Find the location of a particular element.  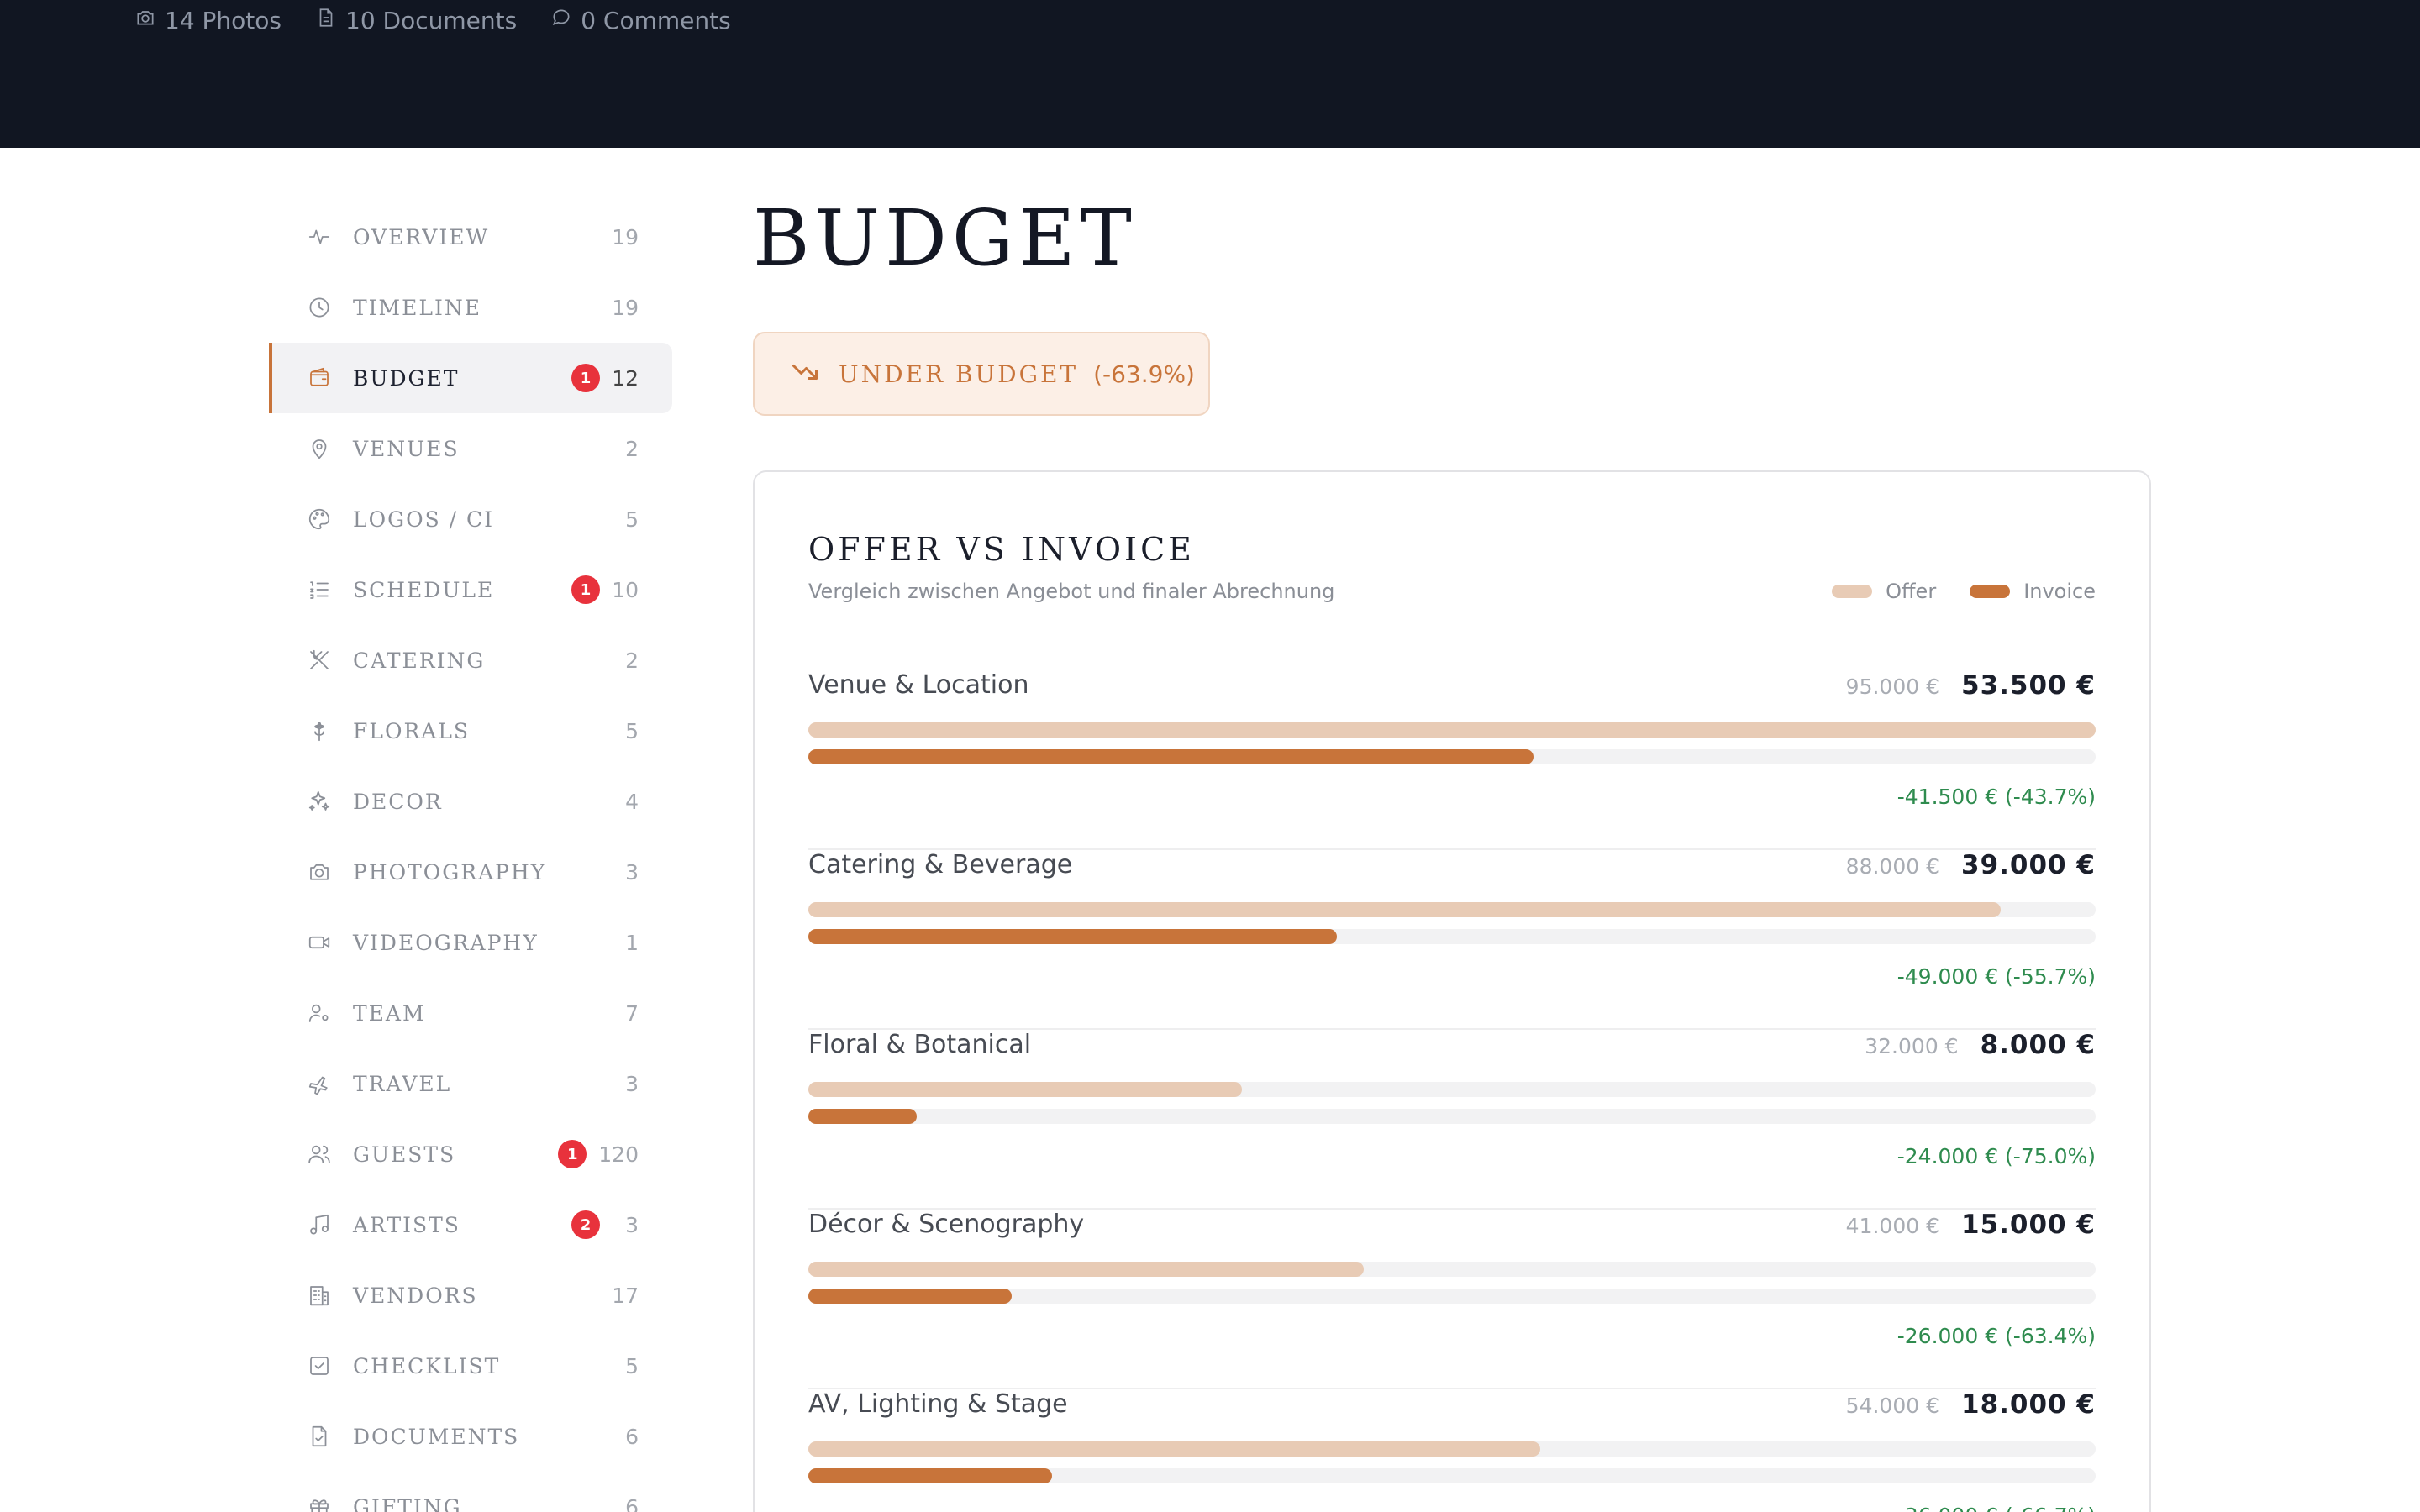

sidebar-item-label: CHECKLIST is located at coordinates (427, 1365).